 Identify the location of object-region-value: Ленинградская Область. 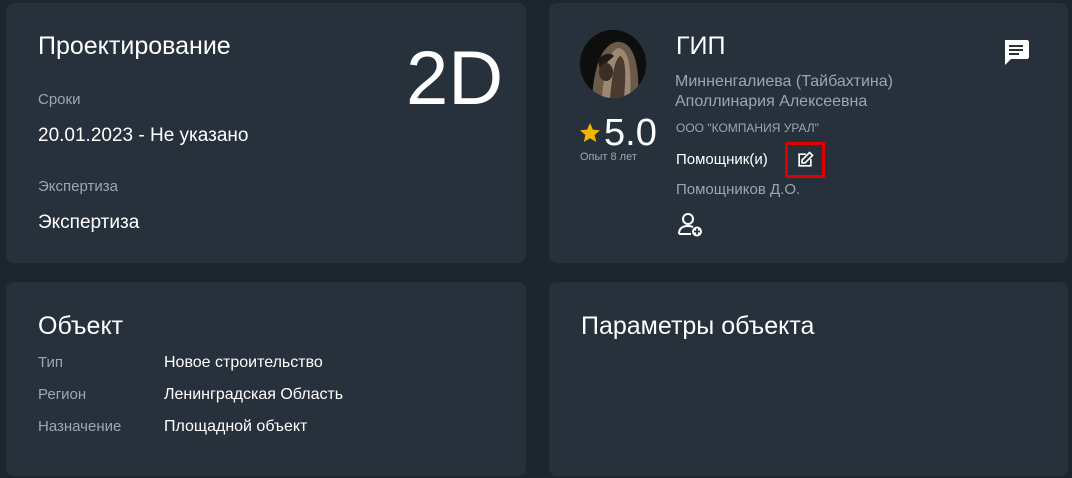
(254, 394).